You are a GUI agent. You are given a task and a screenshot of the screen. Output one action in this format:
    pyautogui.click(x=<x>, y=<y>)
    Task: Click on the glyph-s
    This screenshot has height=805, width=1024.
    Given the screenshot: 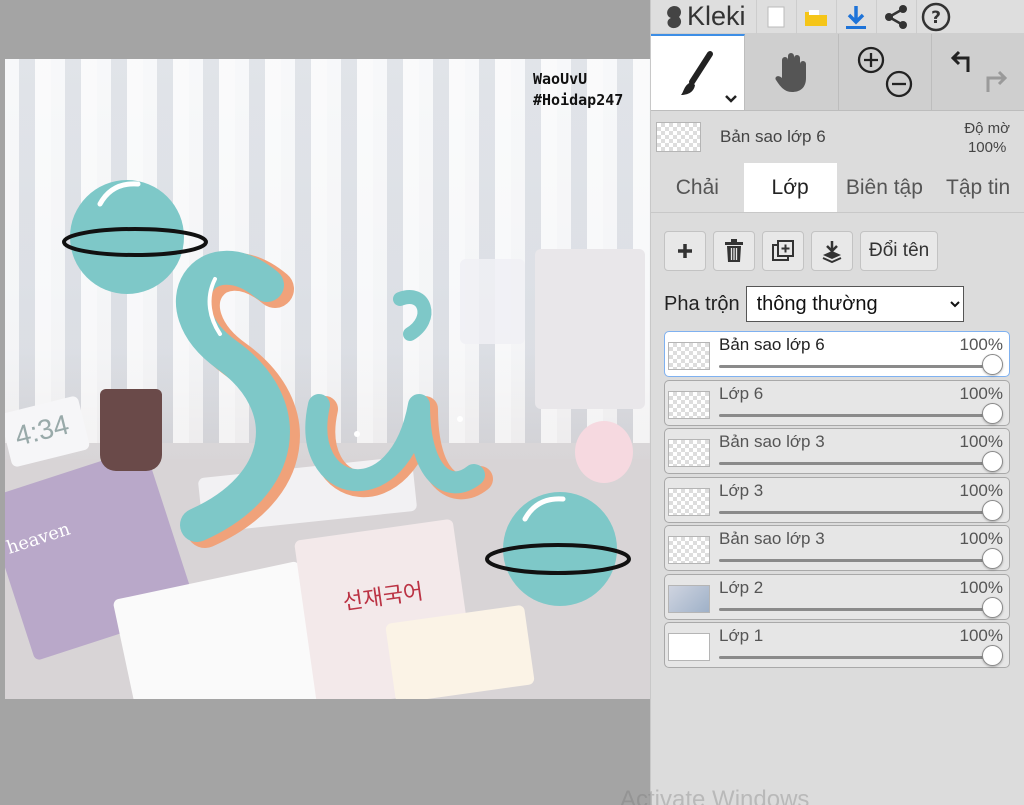 What is the action you would take?
    pyautogui.click(x=238, y=399)
    